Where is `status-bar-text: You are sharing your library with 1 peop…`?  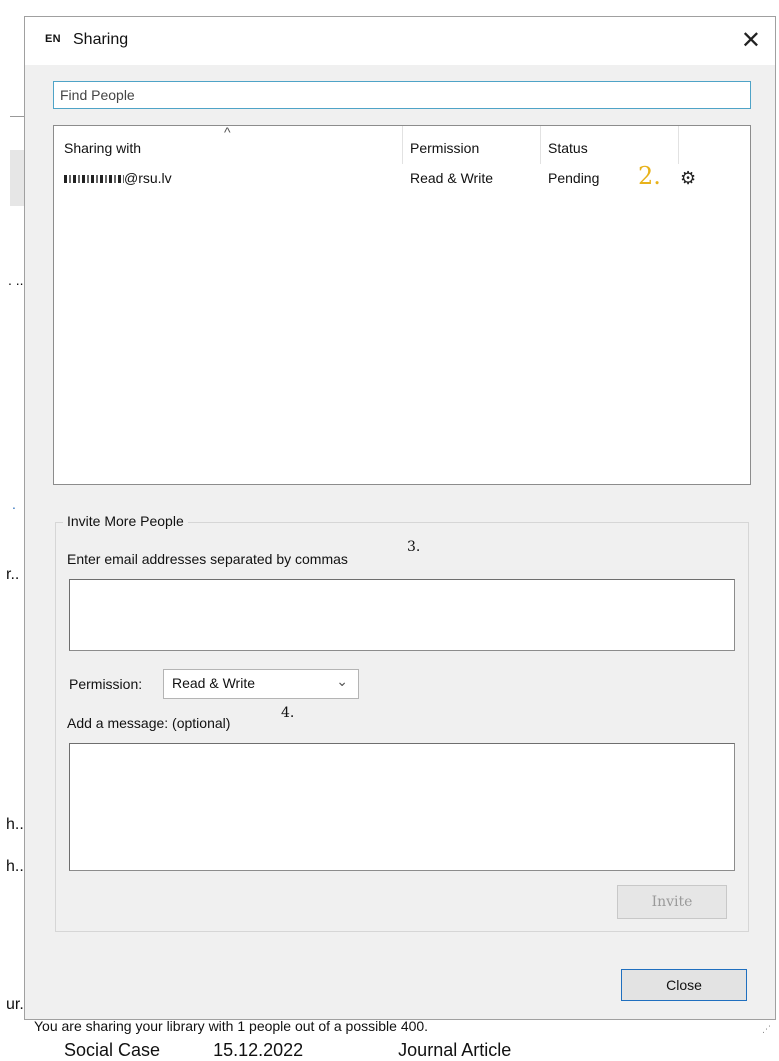
status-bar-text: You are sharing your library with 1 peop… is located at coordinates (231, 1026).